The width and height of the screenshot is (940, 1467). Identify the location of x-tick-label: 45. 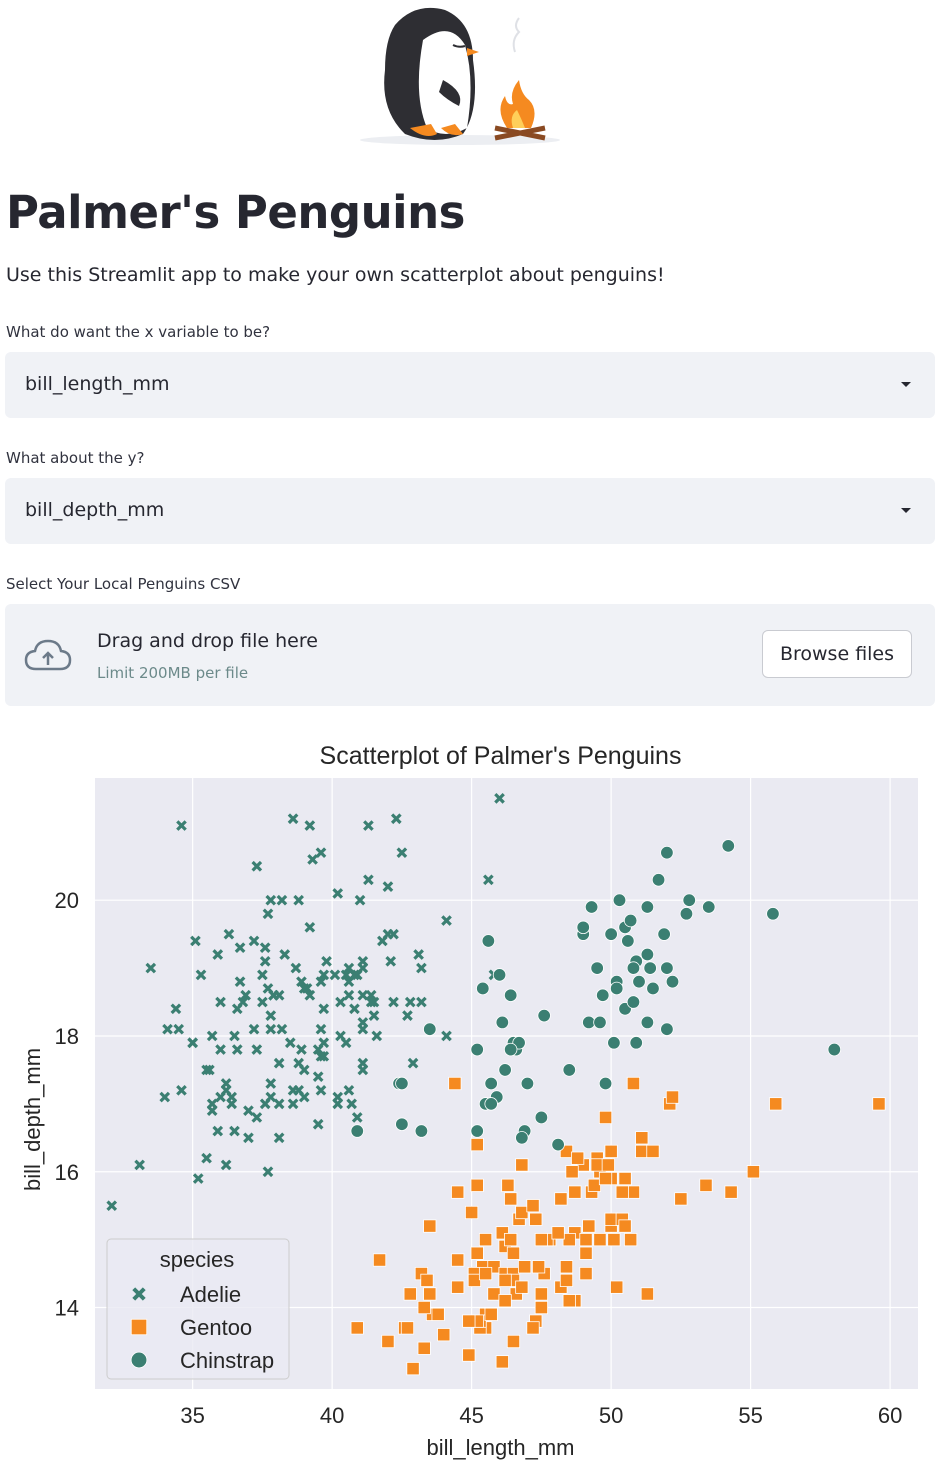
(471, 1415).